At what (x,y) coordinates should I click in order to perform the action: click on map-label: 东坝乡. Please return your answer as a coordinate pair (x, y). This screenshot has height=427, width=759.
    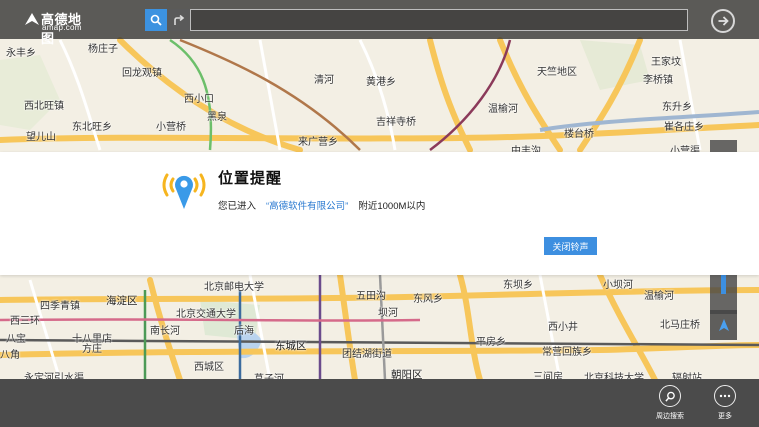
    Looking at the image, I should click on (518, 285).